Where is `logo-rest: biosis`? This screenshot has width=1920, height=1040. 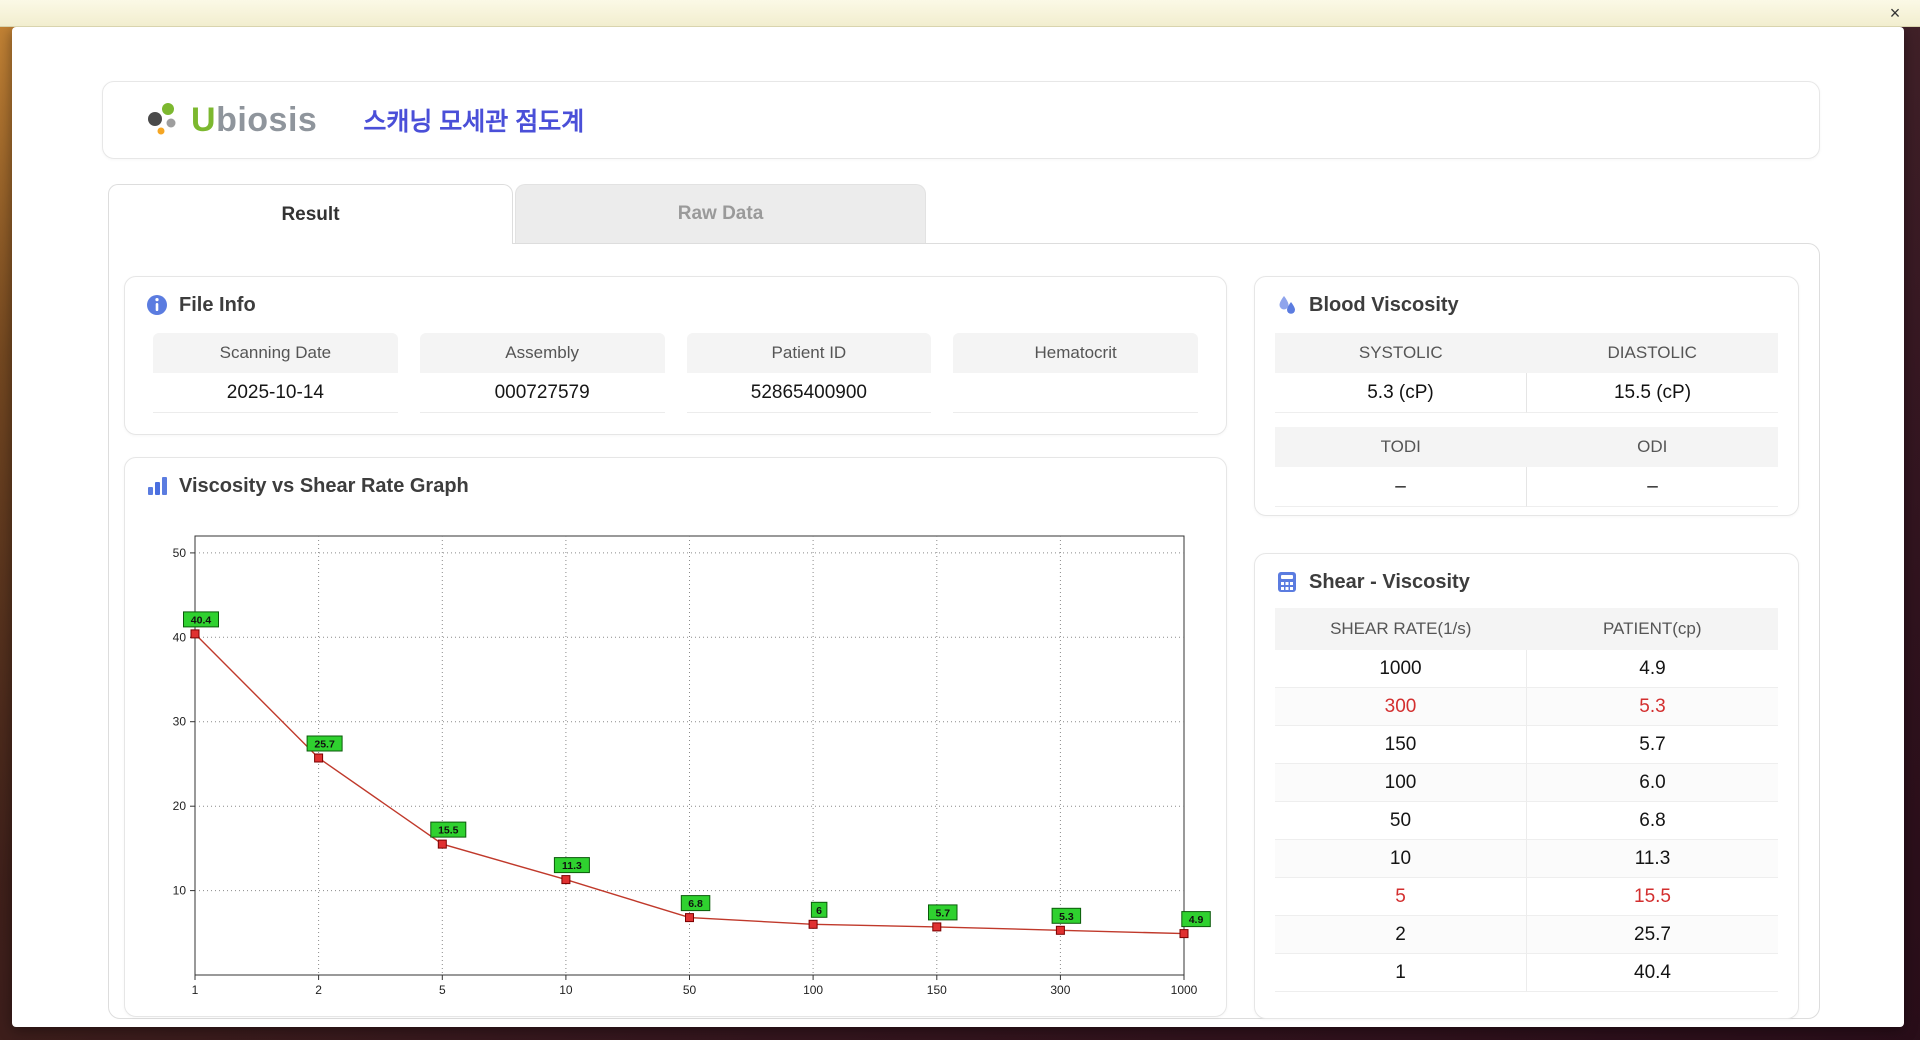
logo-rest: biosis is located at coordinates (267, 119).